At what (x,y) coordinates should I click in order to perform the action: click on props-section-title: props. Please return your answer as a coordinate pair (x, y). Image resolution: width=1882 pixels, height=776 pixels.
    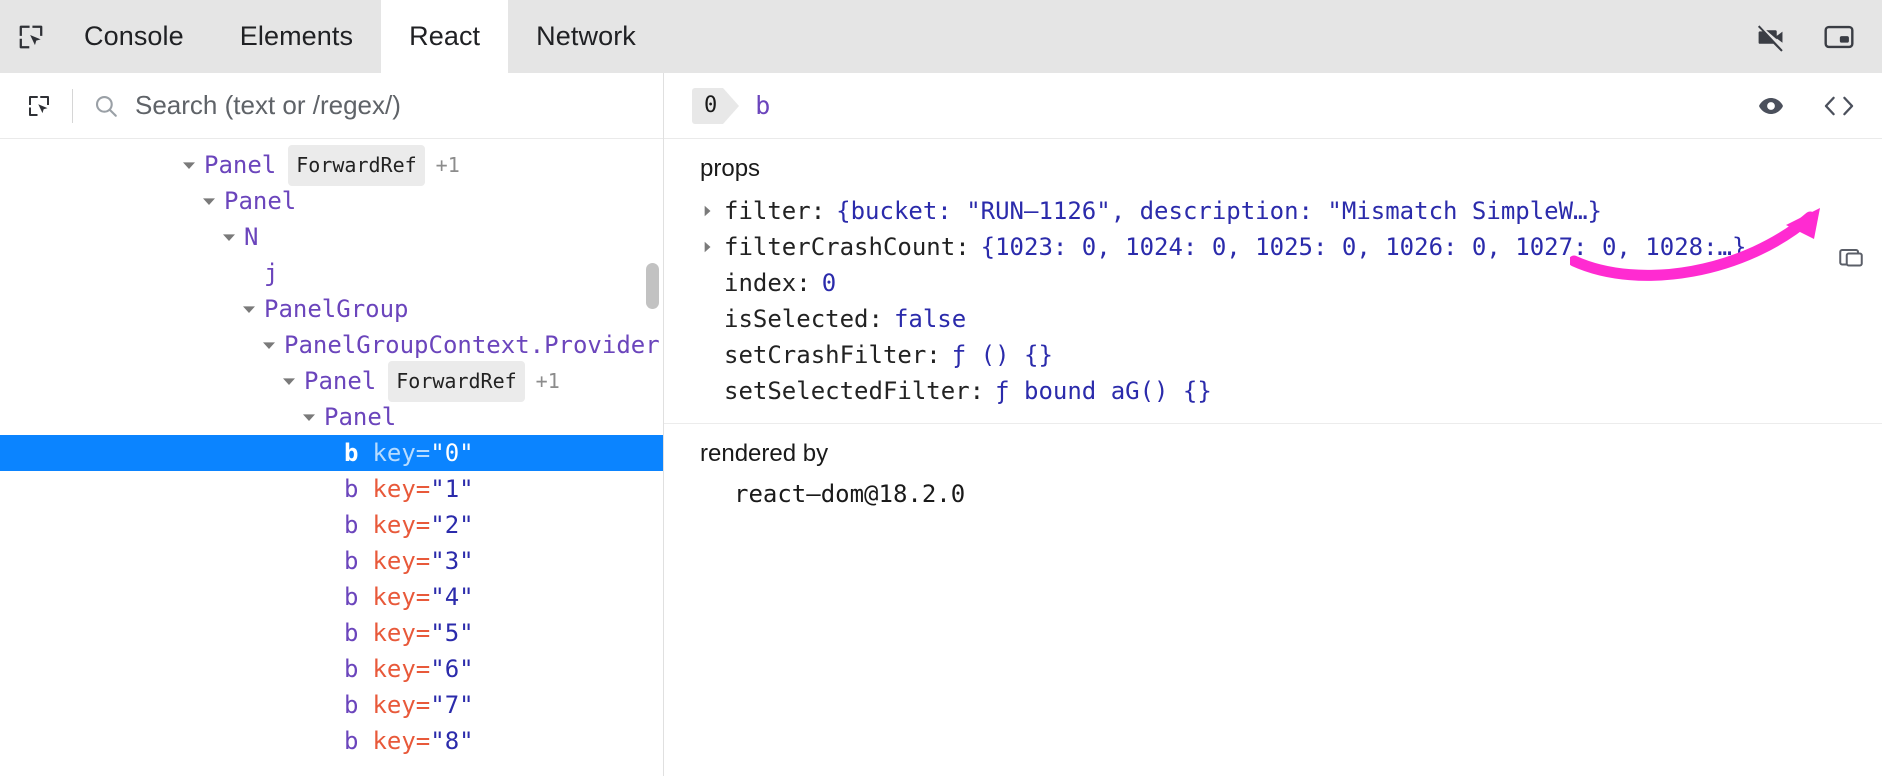
    Looking at the image, I should click on (730, 168).